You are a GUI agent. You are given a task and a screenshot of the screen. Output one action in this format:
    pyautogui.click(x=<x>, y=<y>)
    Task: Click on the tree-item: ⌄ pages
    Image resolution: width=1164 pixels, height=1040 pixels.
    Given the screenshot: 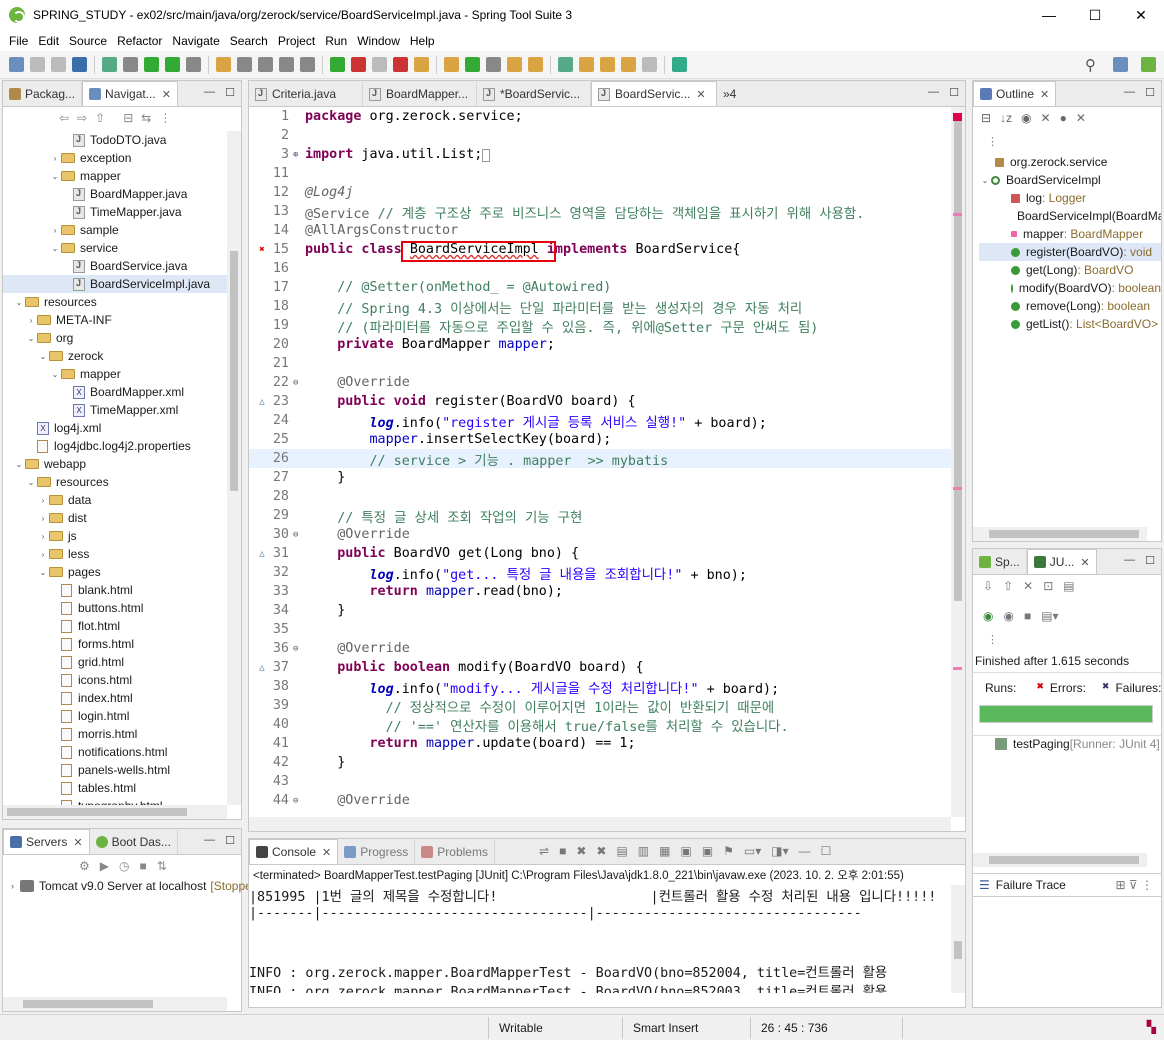 What is the action you would take?
    pyautogui.click(x=115, y=572)
    